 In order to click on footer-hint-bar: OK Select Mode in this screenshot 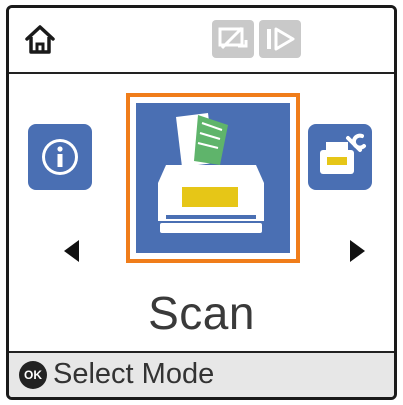, I will do `click(201, 374)`.